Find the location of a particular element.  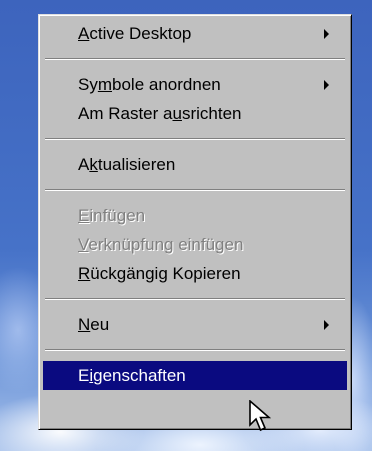

menu-item-new: Neu is located at coordinates (195, 324).